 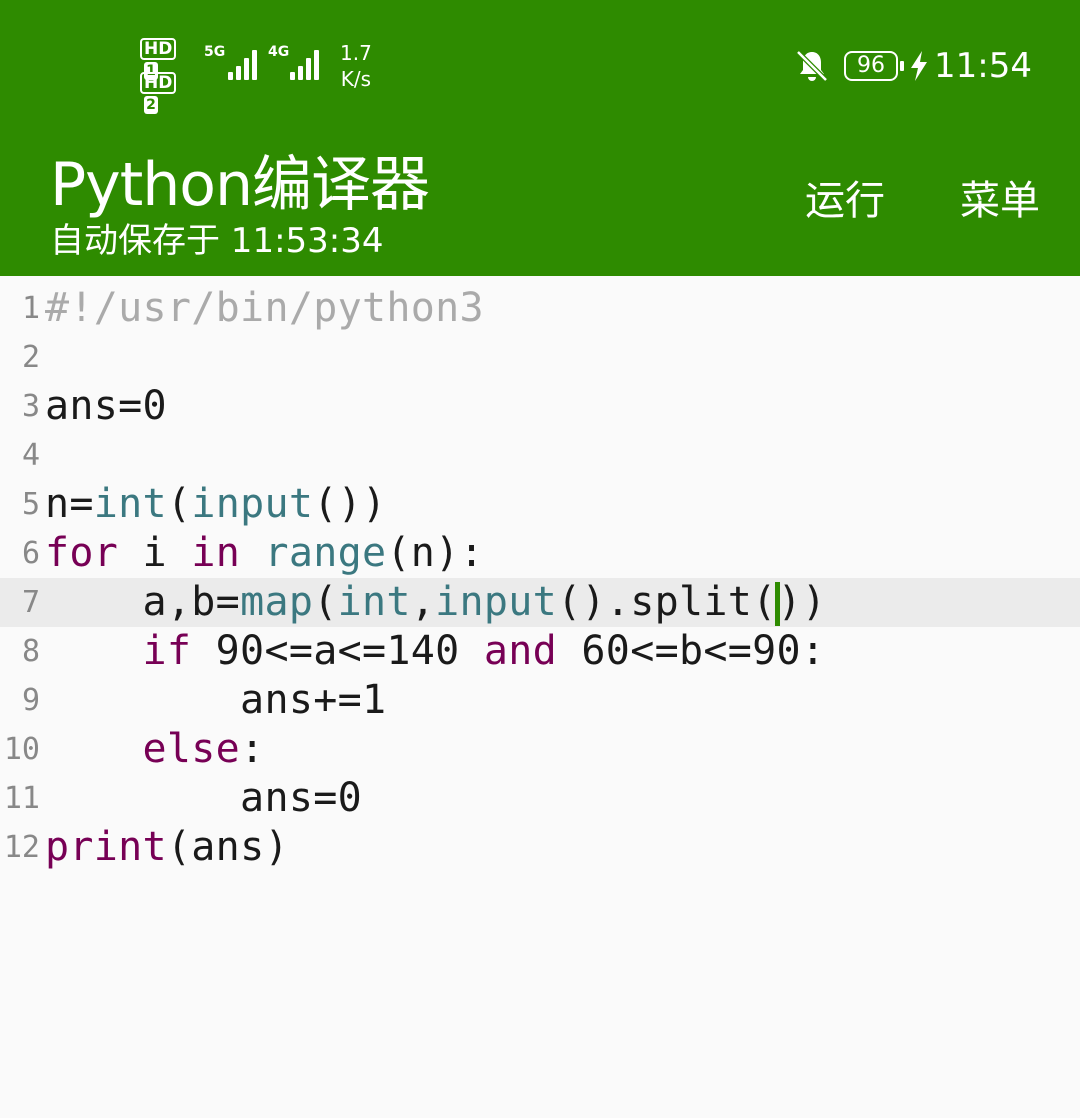 What do you see at coordinates (874, 66) in the screenshot?
I see `battery-icon: 96` at bounding box center [874, 66].